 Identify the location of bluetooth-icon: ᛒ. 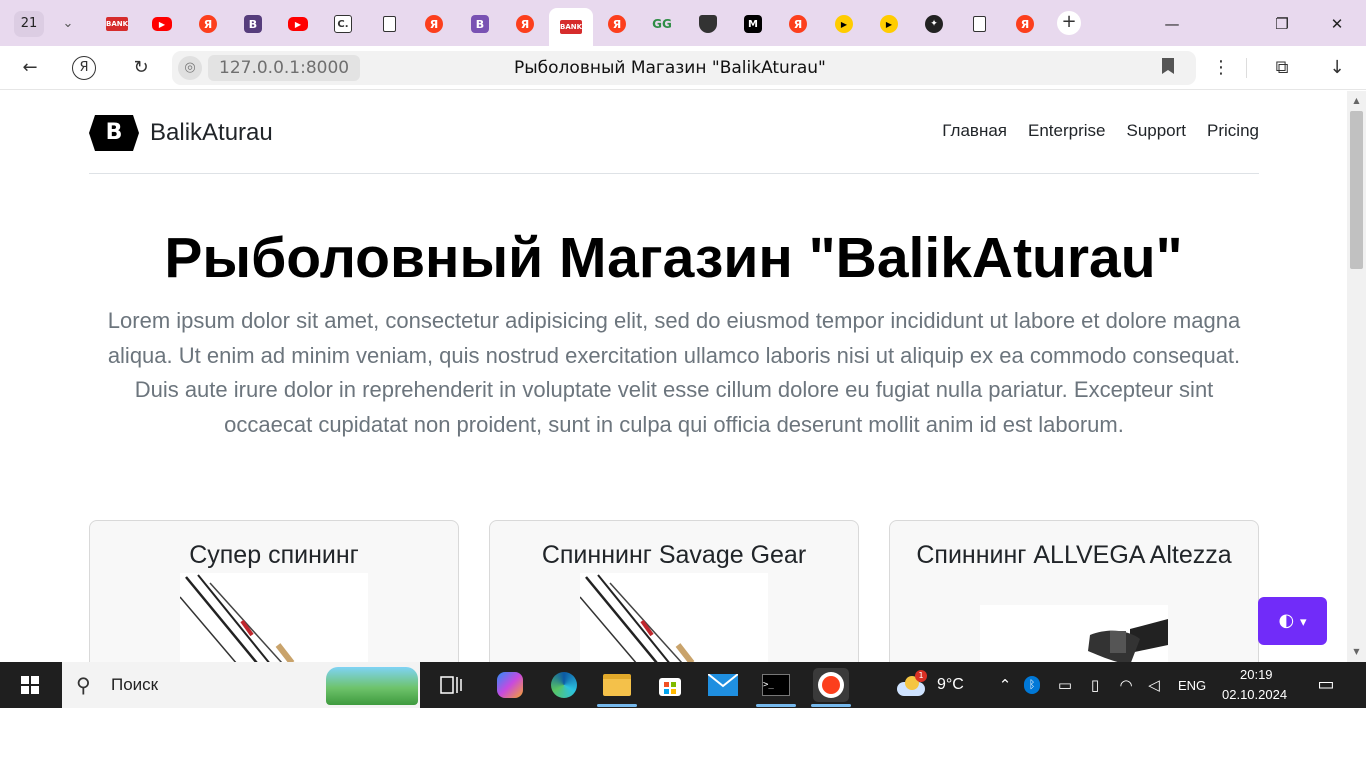
(1034, 685).